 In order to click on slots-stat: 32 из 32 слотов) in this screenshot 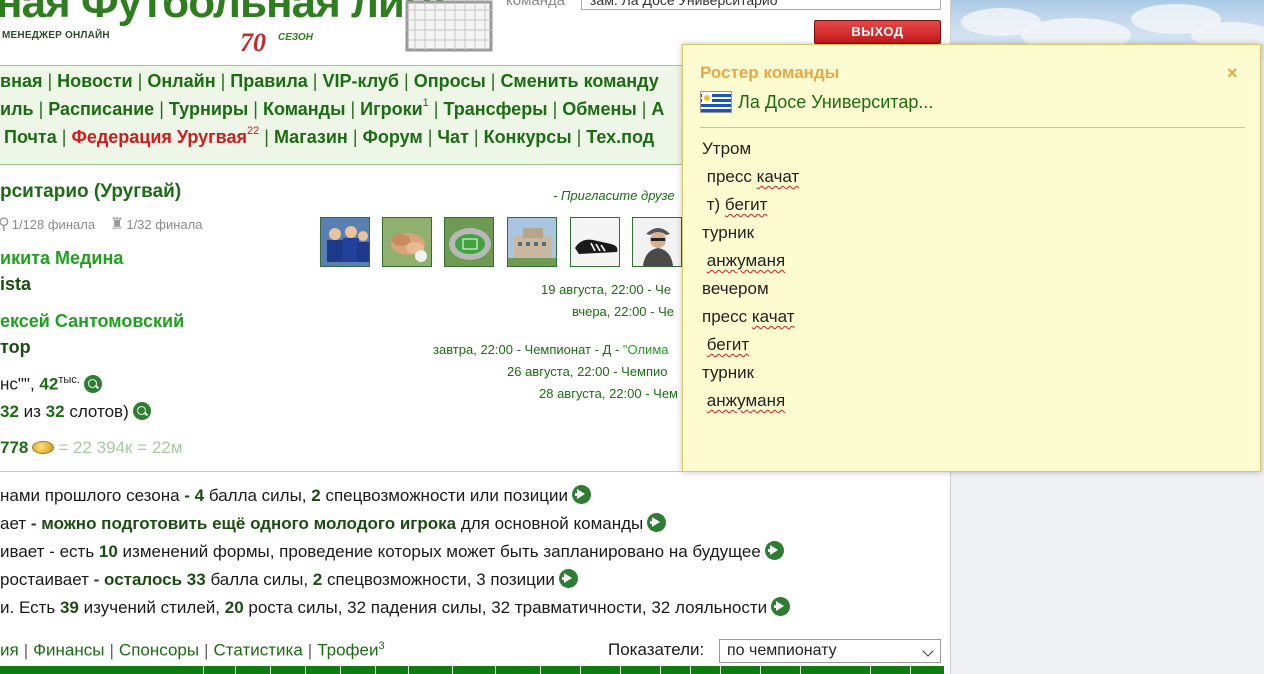, I will do `click(75, 412)`.